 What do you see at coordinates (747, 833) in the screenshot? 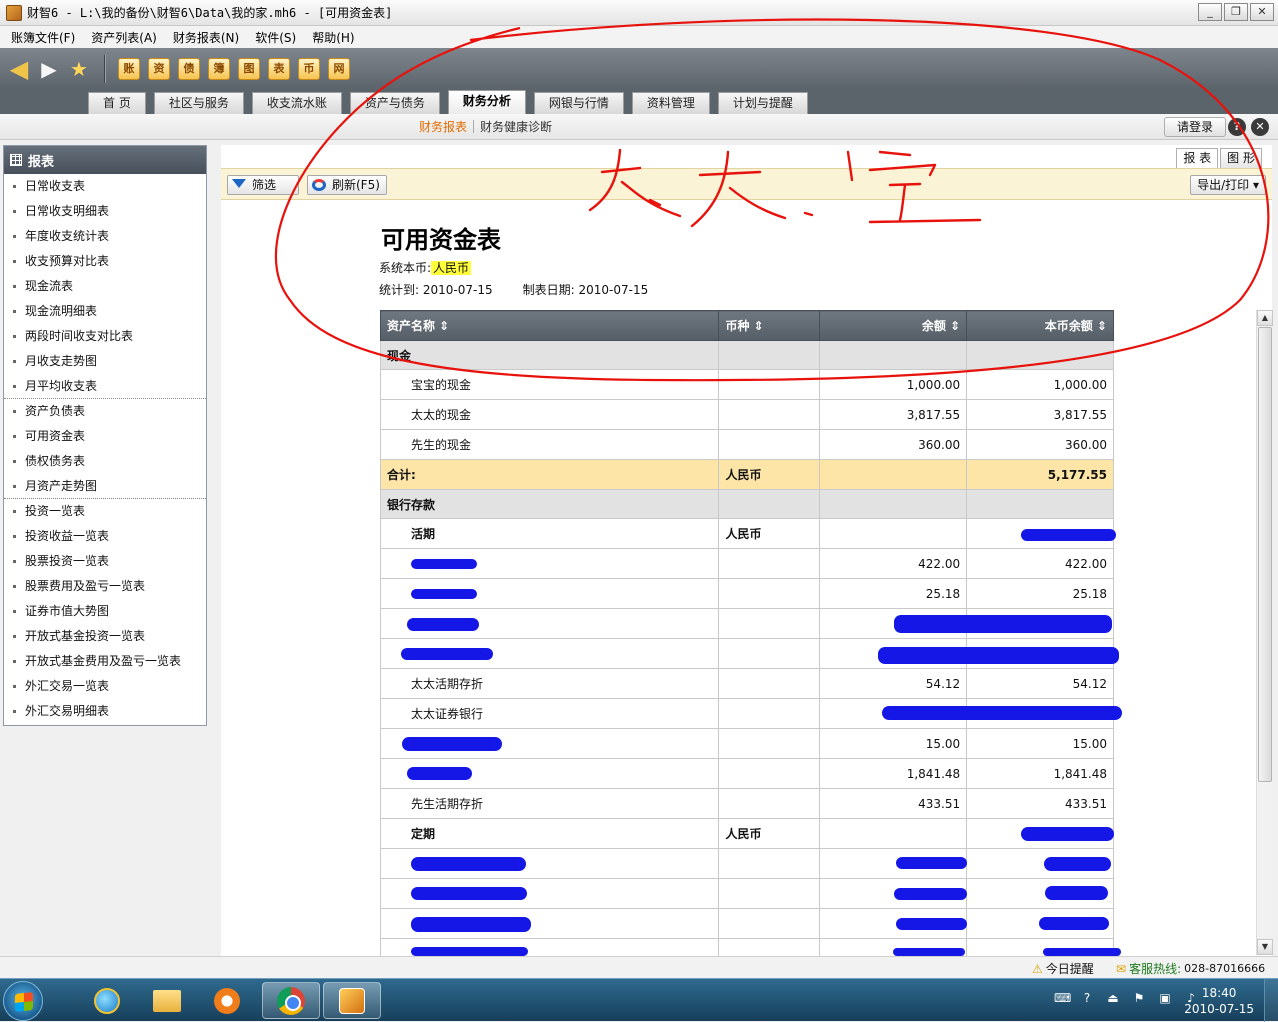
I see `table-row: 定期 人民币` at bounding box center [747, 833].